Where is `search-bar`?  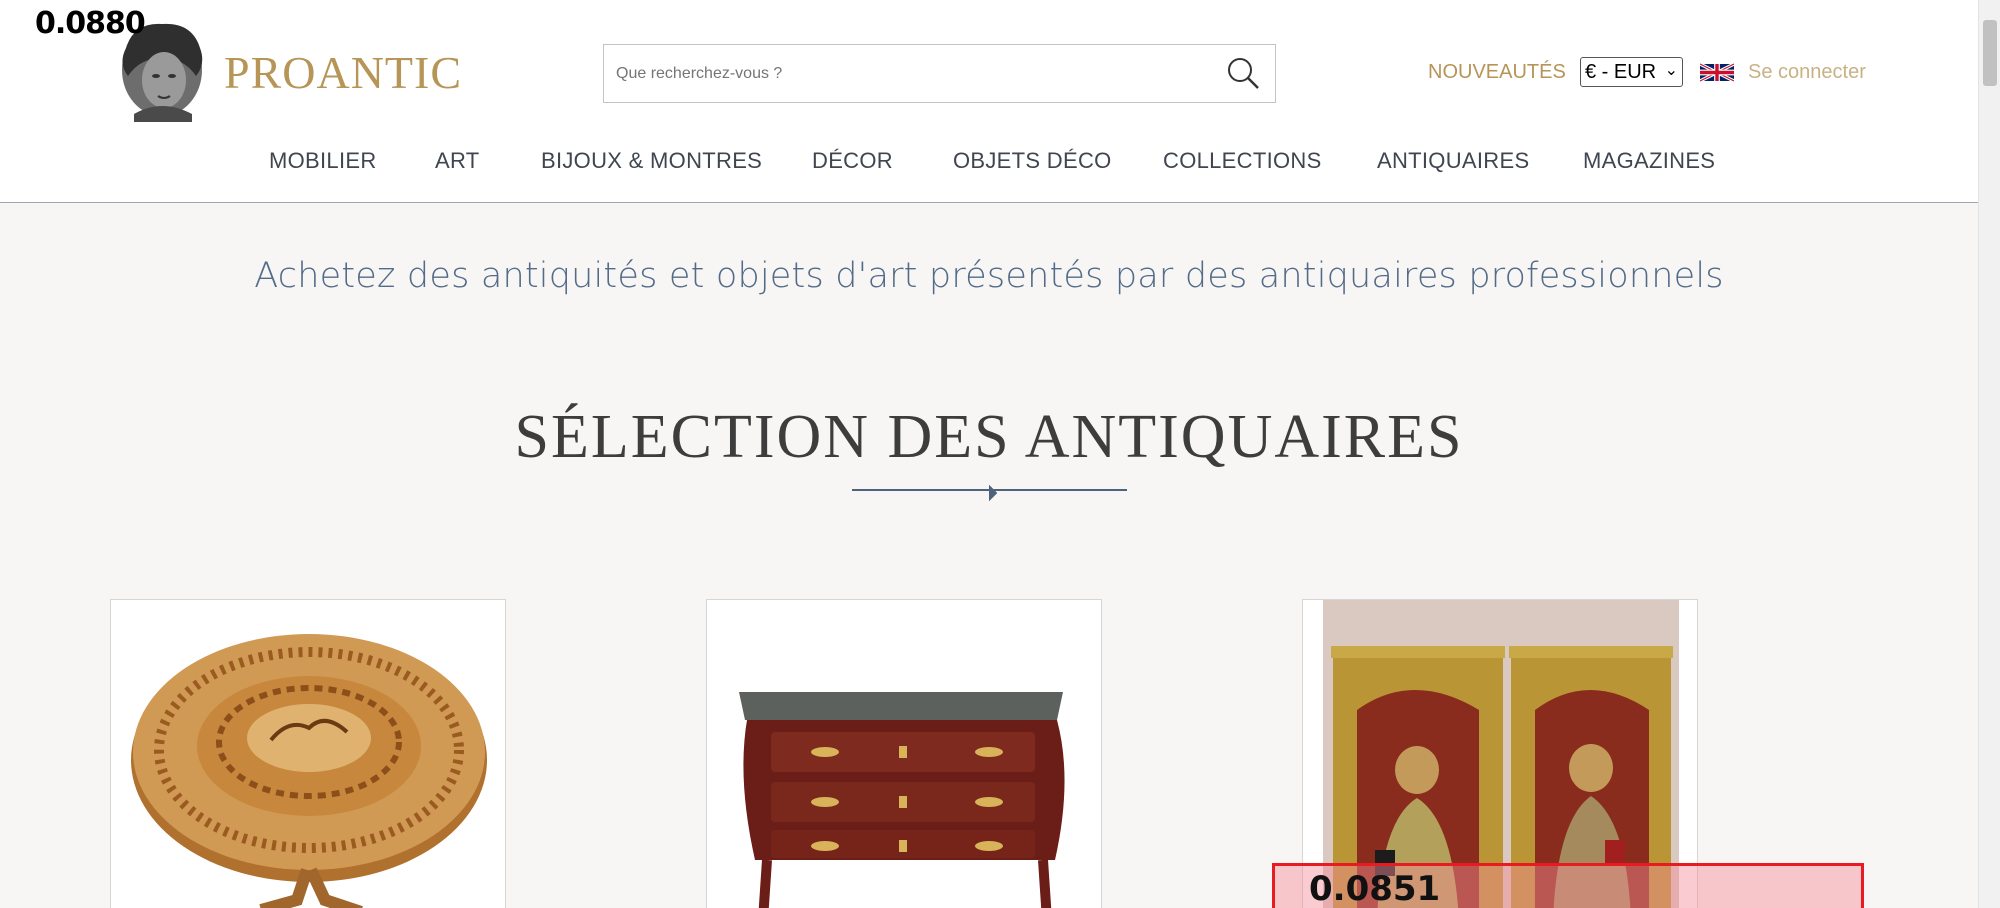
search-bar is located at coordinates (939, 73).